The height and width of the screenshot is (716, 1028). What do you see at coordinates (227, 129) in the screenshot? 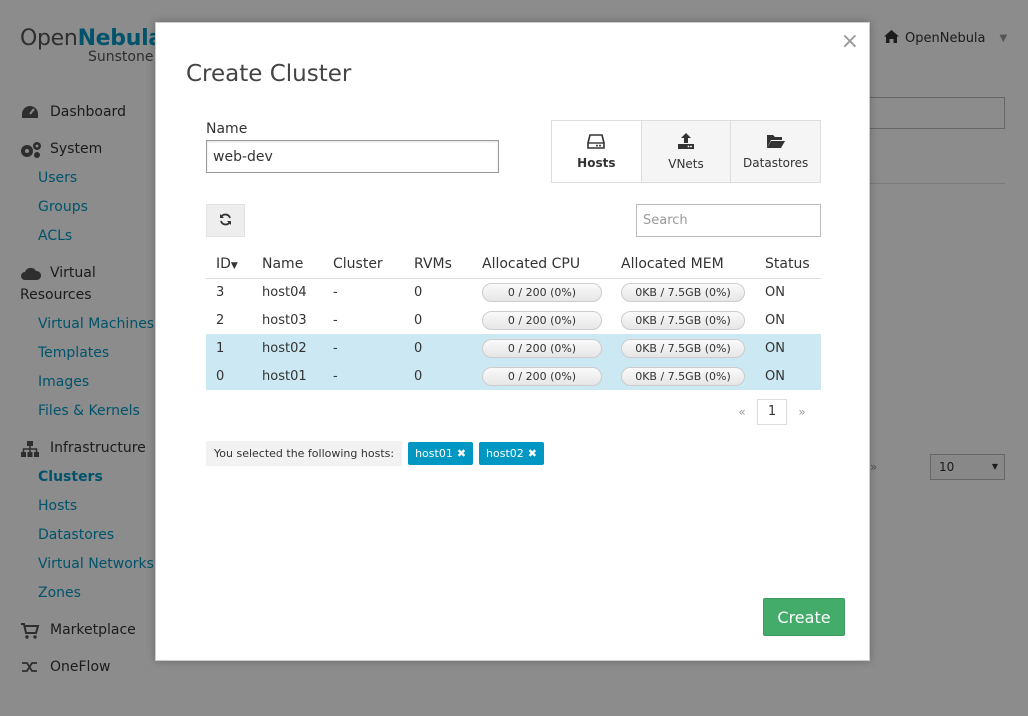
I see `name-label: Name` at bounding box center [227, 129].